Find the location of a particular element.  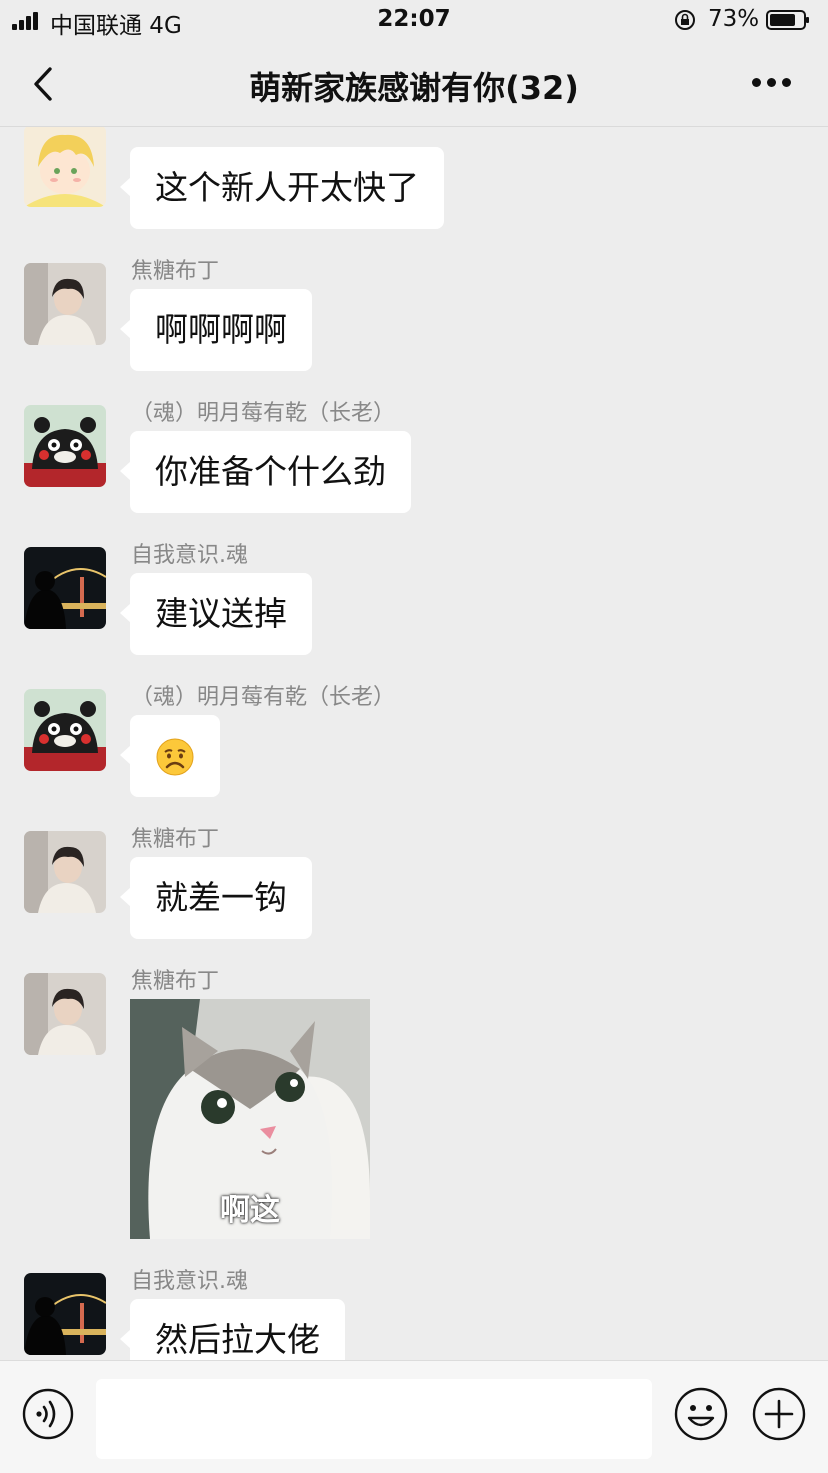

battery-icon is located at coordinates (787, 20).